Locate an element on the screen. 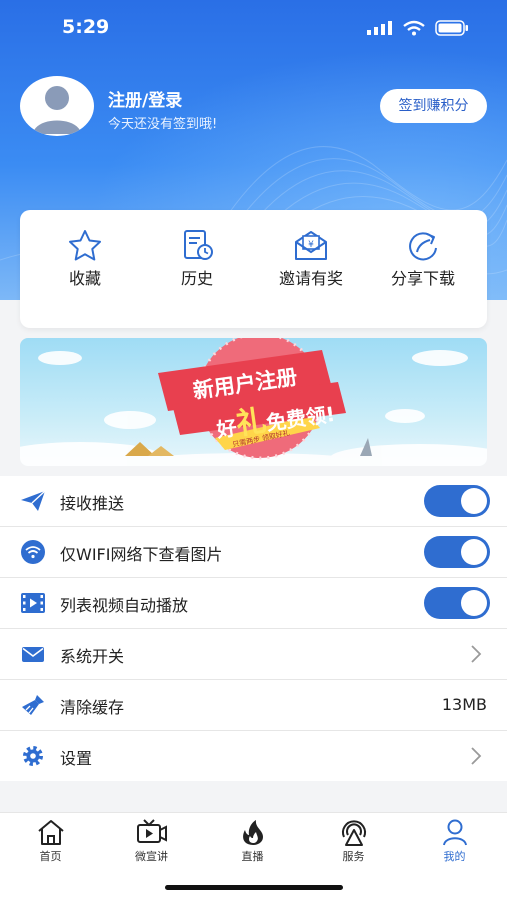  tab-service-label: 服务 is located at coordinates (353, 856).